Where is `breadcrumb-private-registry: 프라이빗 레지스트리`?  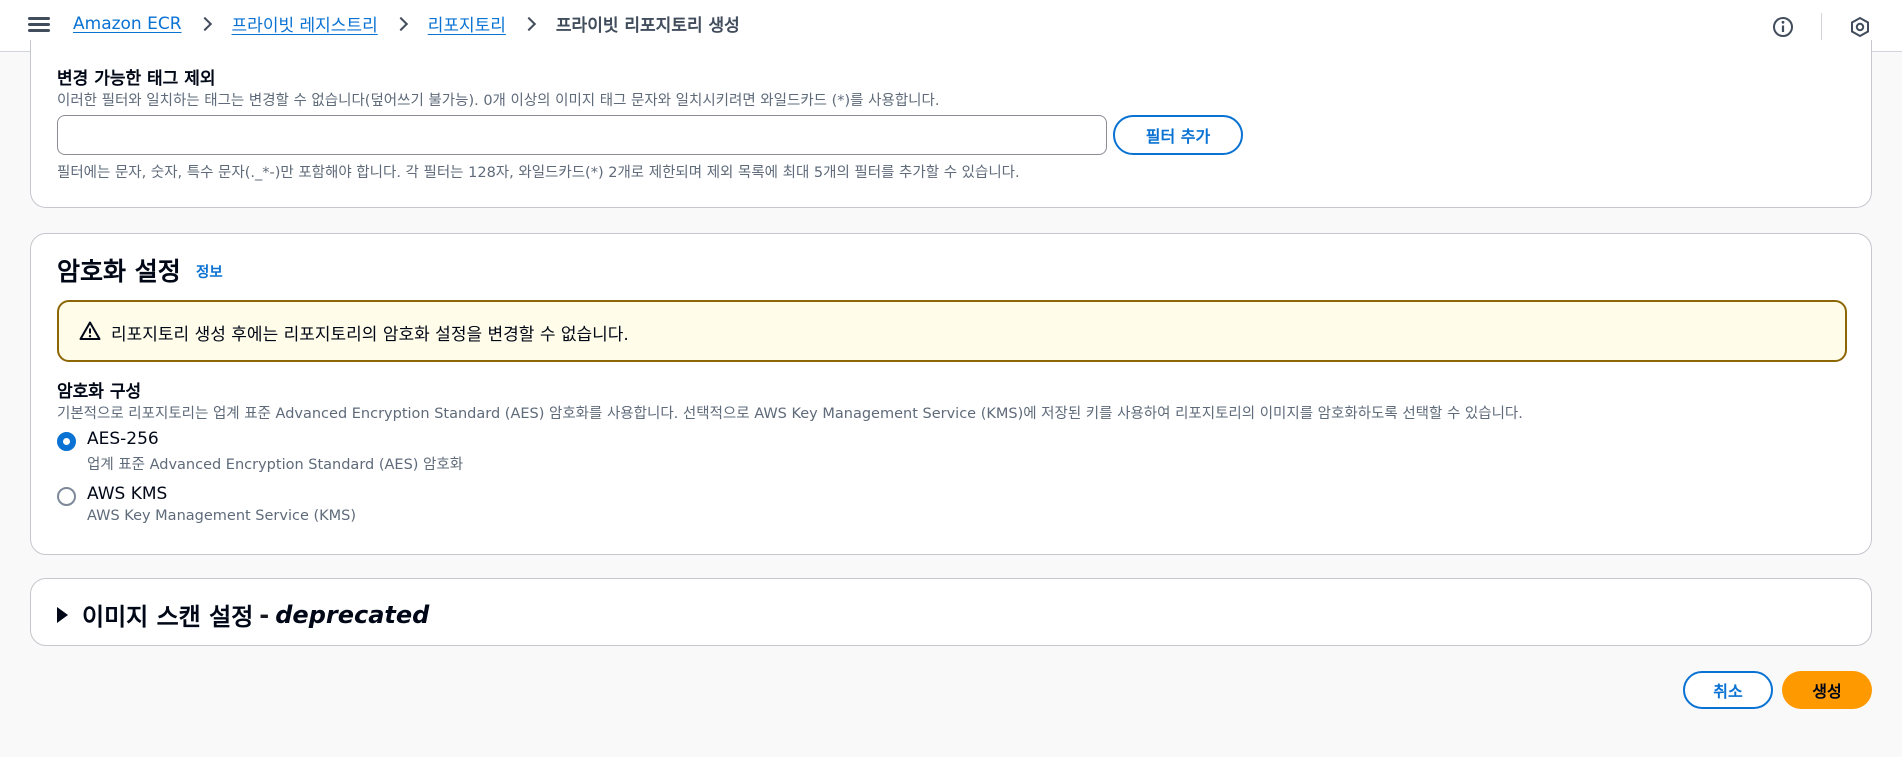 breadcrumb-private-registry: 프라이빗 레지스트리 is located at coordinates (305, 23).